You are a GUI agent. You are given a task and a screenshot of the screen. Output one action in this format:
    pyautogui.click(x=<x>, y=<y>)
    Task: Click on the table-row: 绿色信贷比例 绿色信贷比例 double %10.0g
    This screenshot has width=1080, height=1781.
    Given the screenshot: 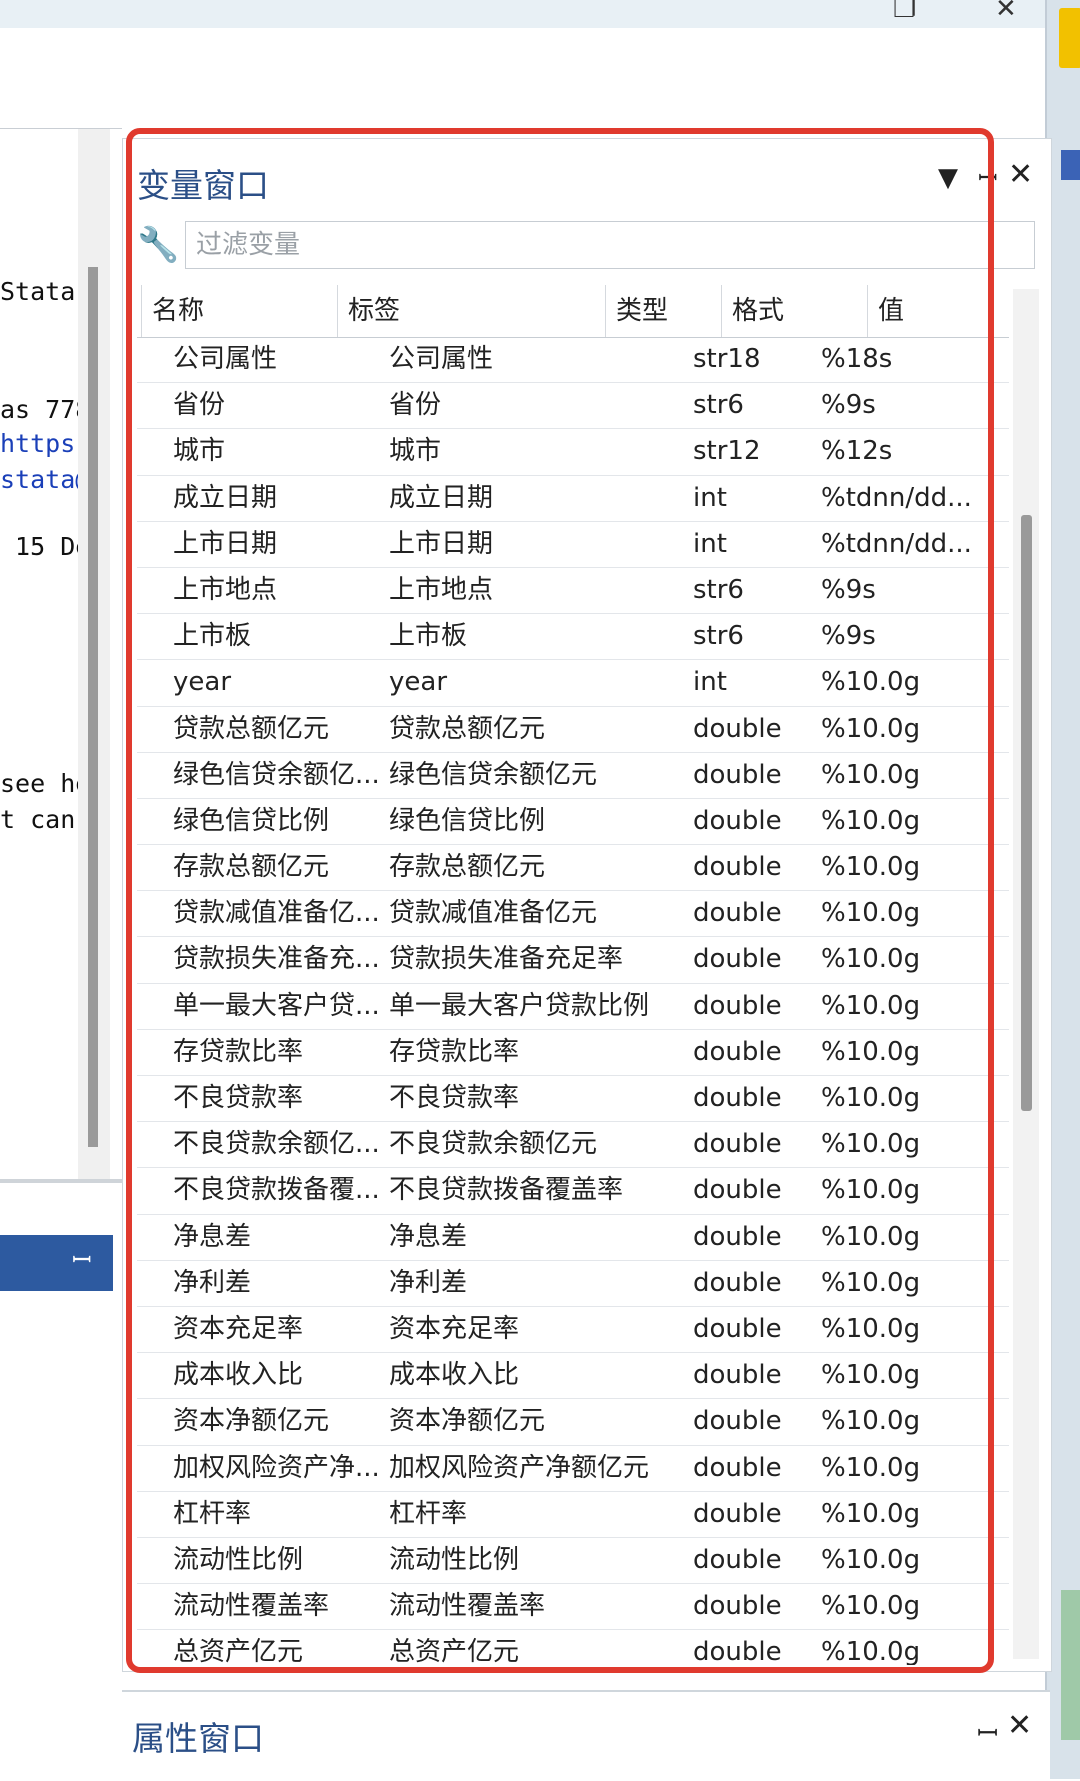 What is the action you would take?
    pyautogui.click(x=573, y=822)
    